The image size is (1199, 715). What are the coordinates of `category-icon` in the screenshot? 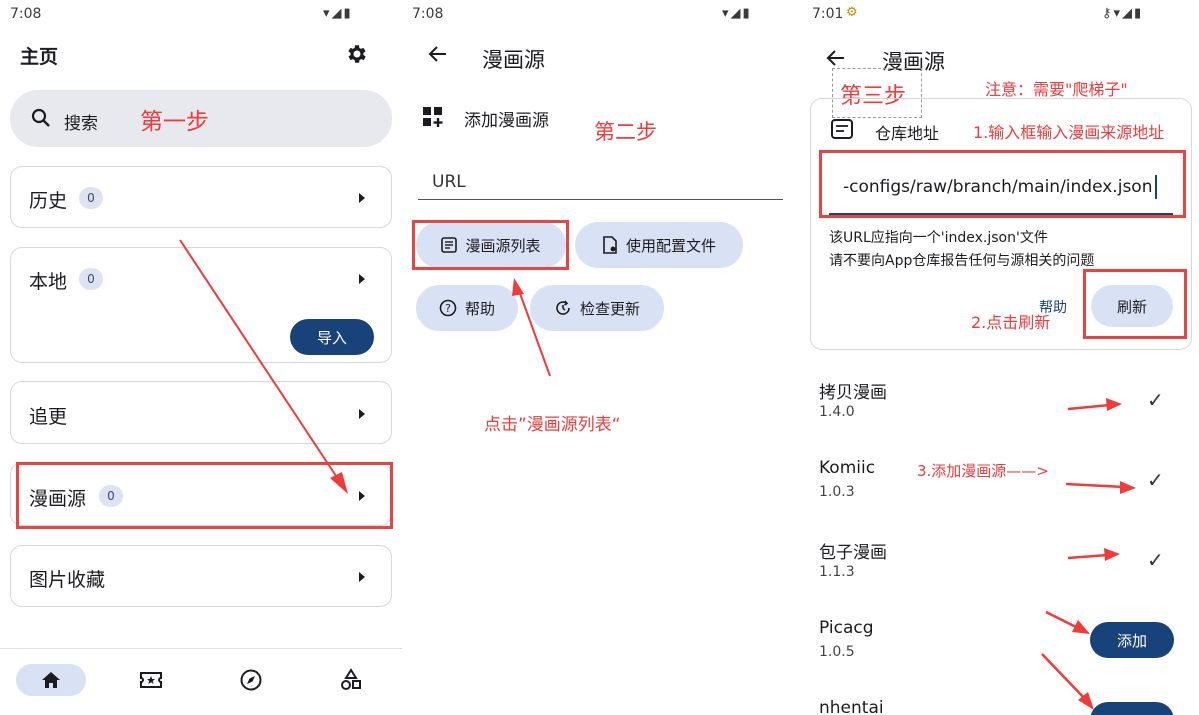 It's located at (351, 679).